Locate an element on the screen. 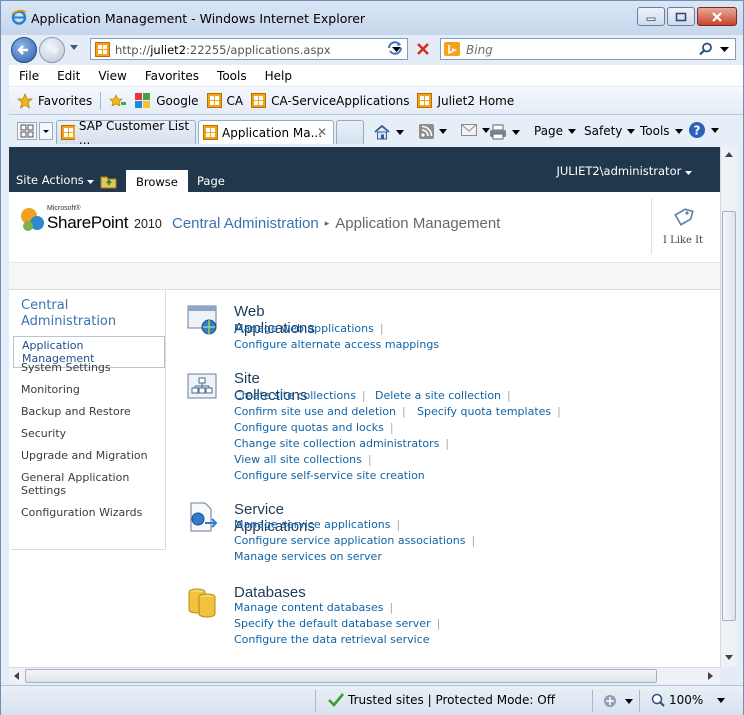 The width and height of the screenshot is (744, 715). site-collections-icon is located at coordinates (202, 386).